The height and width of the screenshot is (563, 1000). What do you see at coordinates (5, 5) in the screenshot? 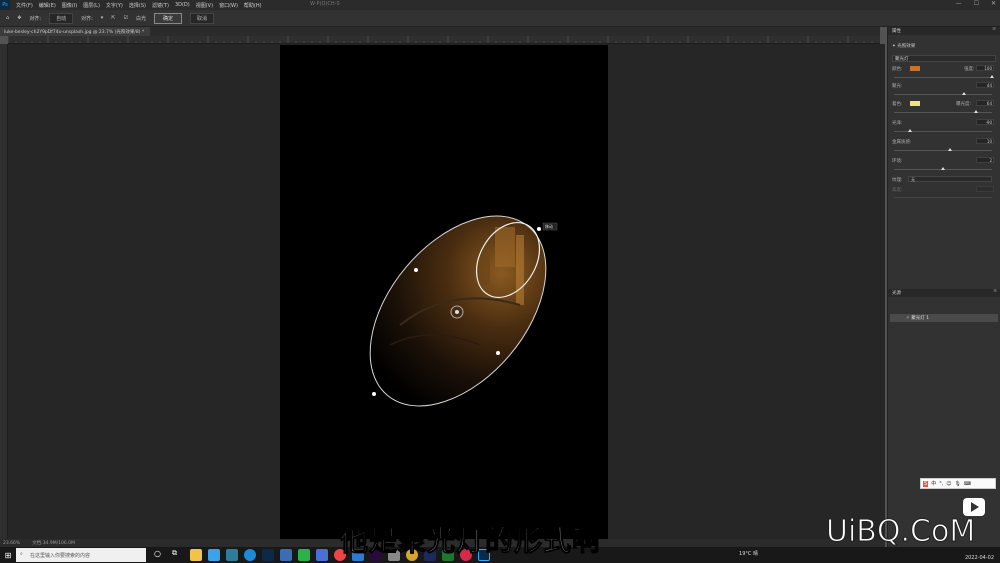
I see `photoshop-logo-icon: Ps` at bounding box center [5, 5].